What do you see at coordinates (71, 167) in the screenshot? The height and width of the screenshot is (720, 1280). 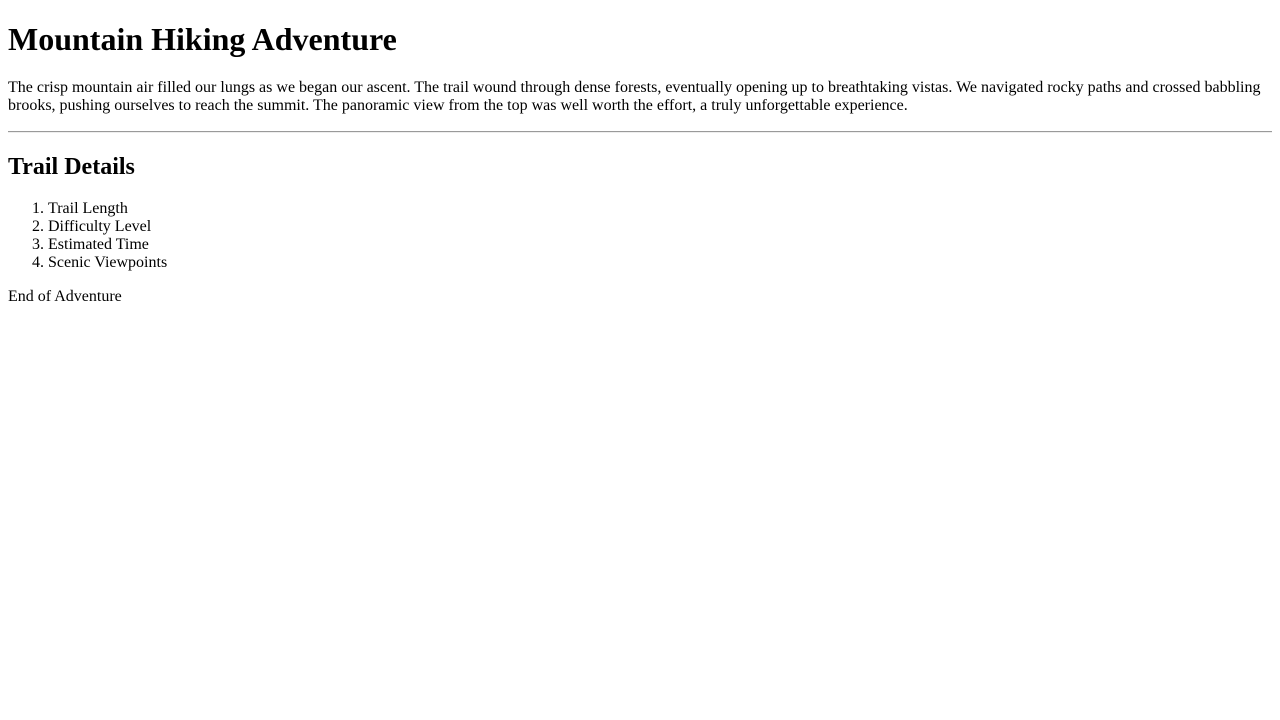 I see `section-heading: Trail Details` at bounding box center [71, 167].